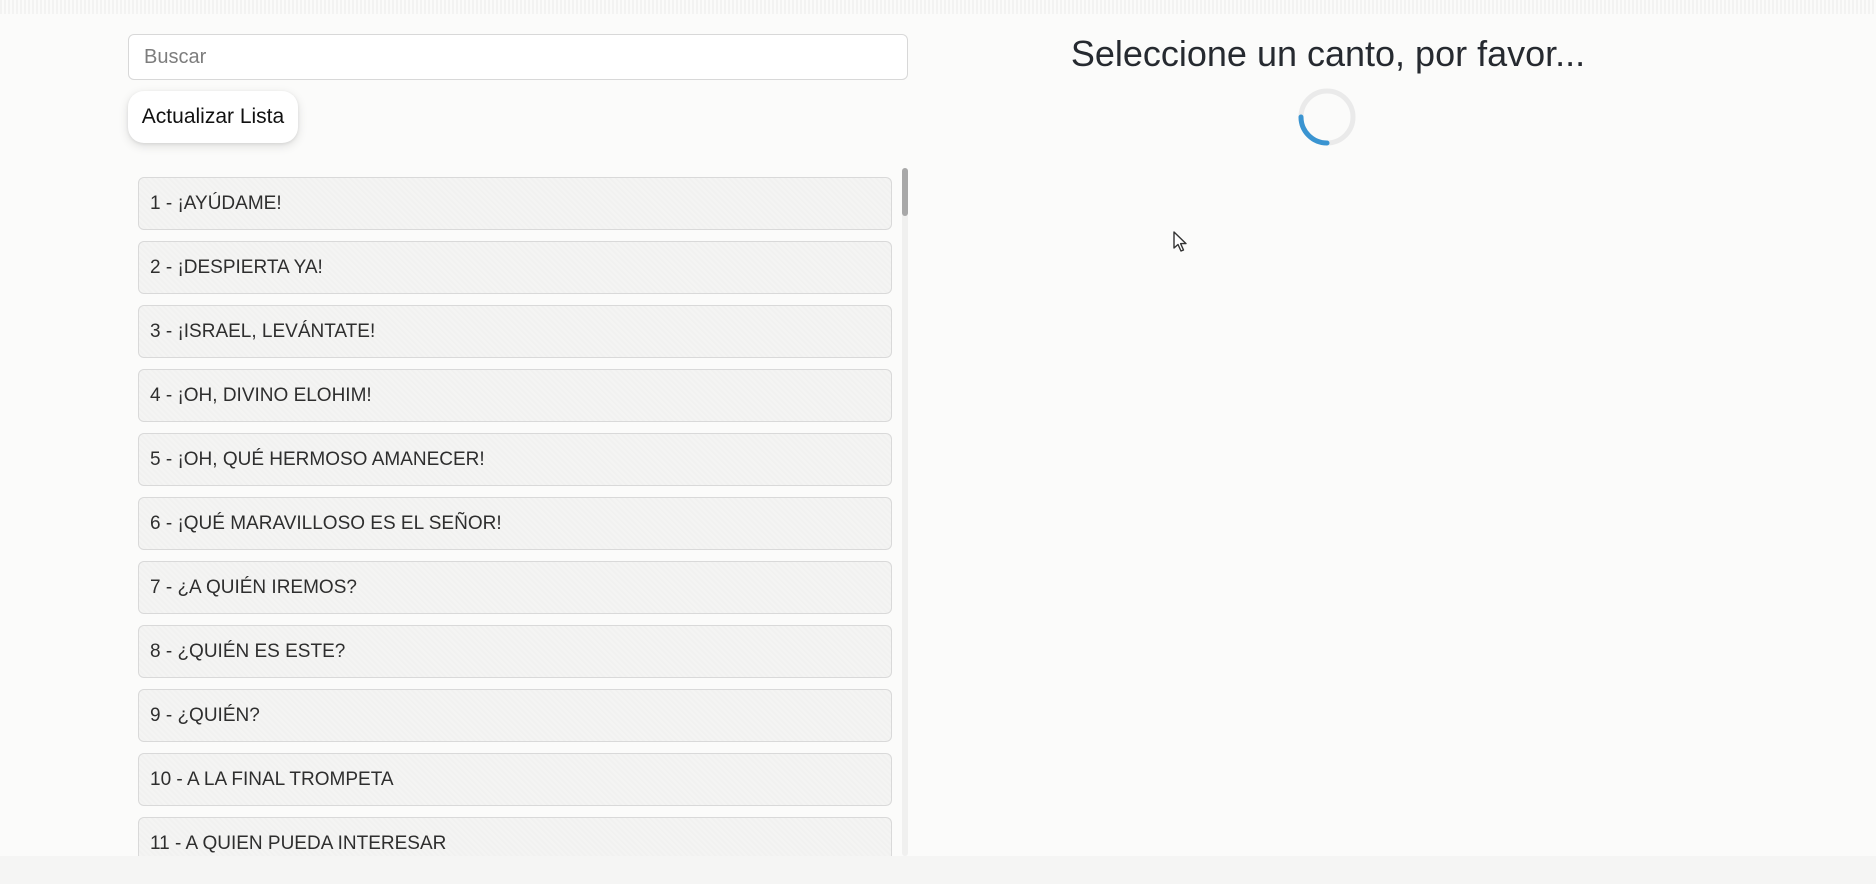 The height and width of the screenshot is (884, 1876). Describe the element at coordinates (1327, 117) in the screenshot. I see `loading-spinner-icon` at that location.